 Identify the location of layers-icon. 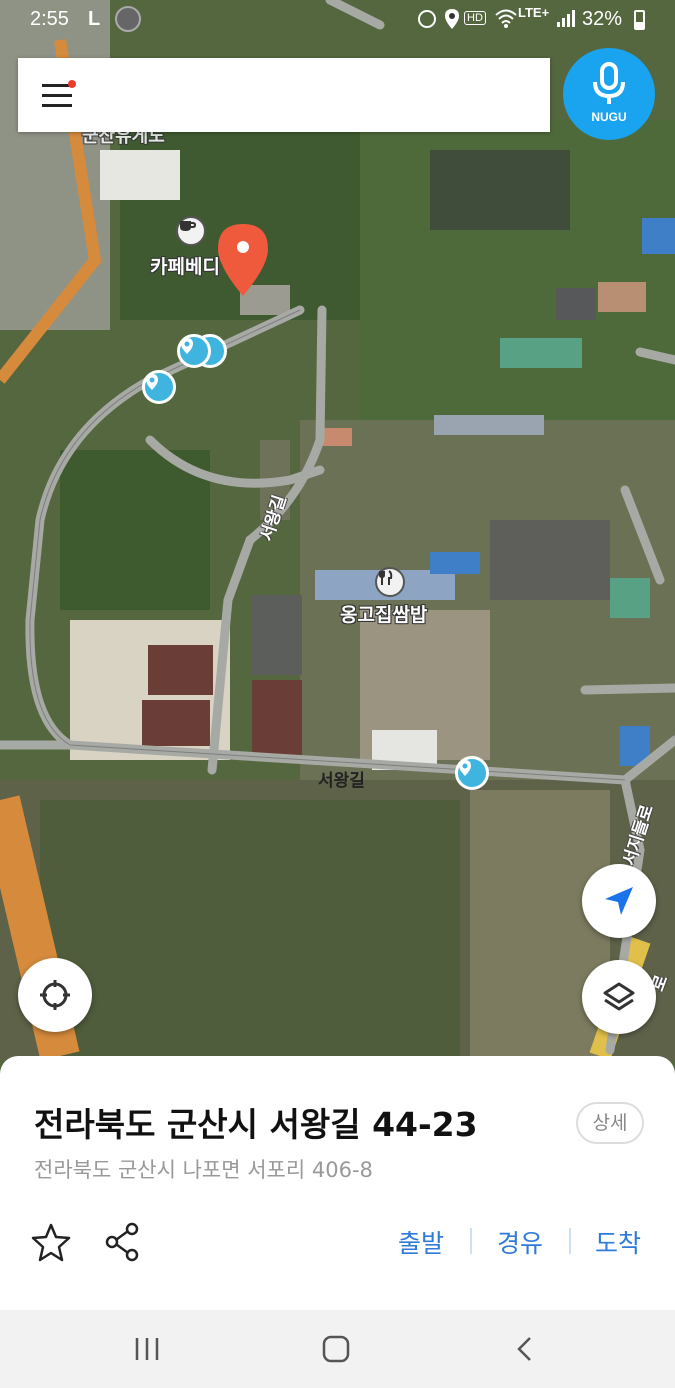
(619, 996).